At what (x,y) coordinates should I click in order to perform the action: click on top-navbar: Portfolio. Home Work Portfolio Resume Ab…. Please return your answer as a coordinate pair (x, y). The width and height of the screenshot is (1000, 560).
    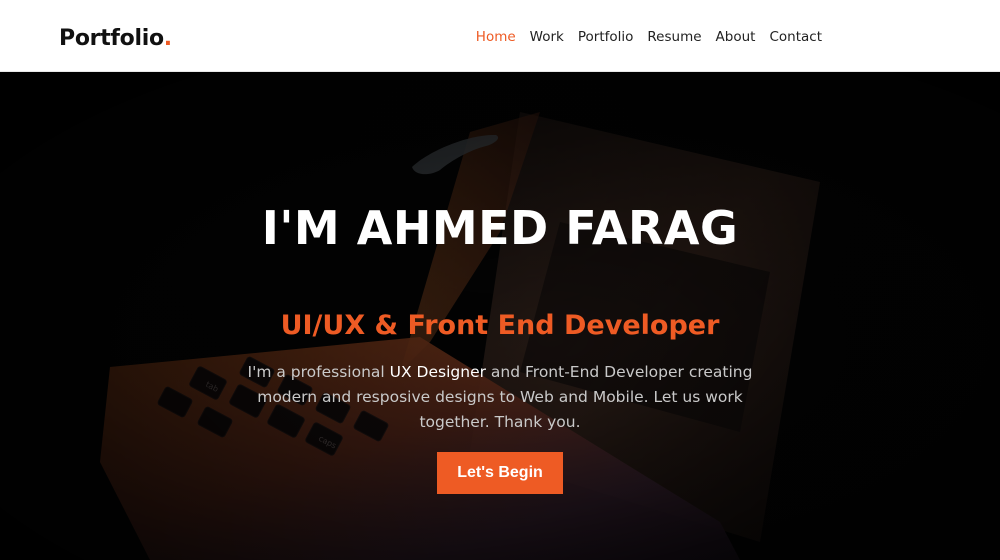
    Looking at the image, I should click on (500, 36).